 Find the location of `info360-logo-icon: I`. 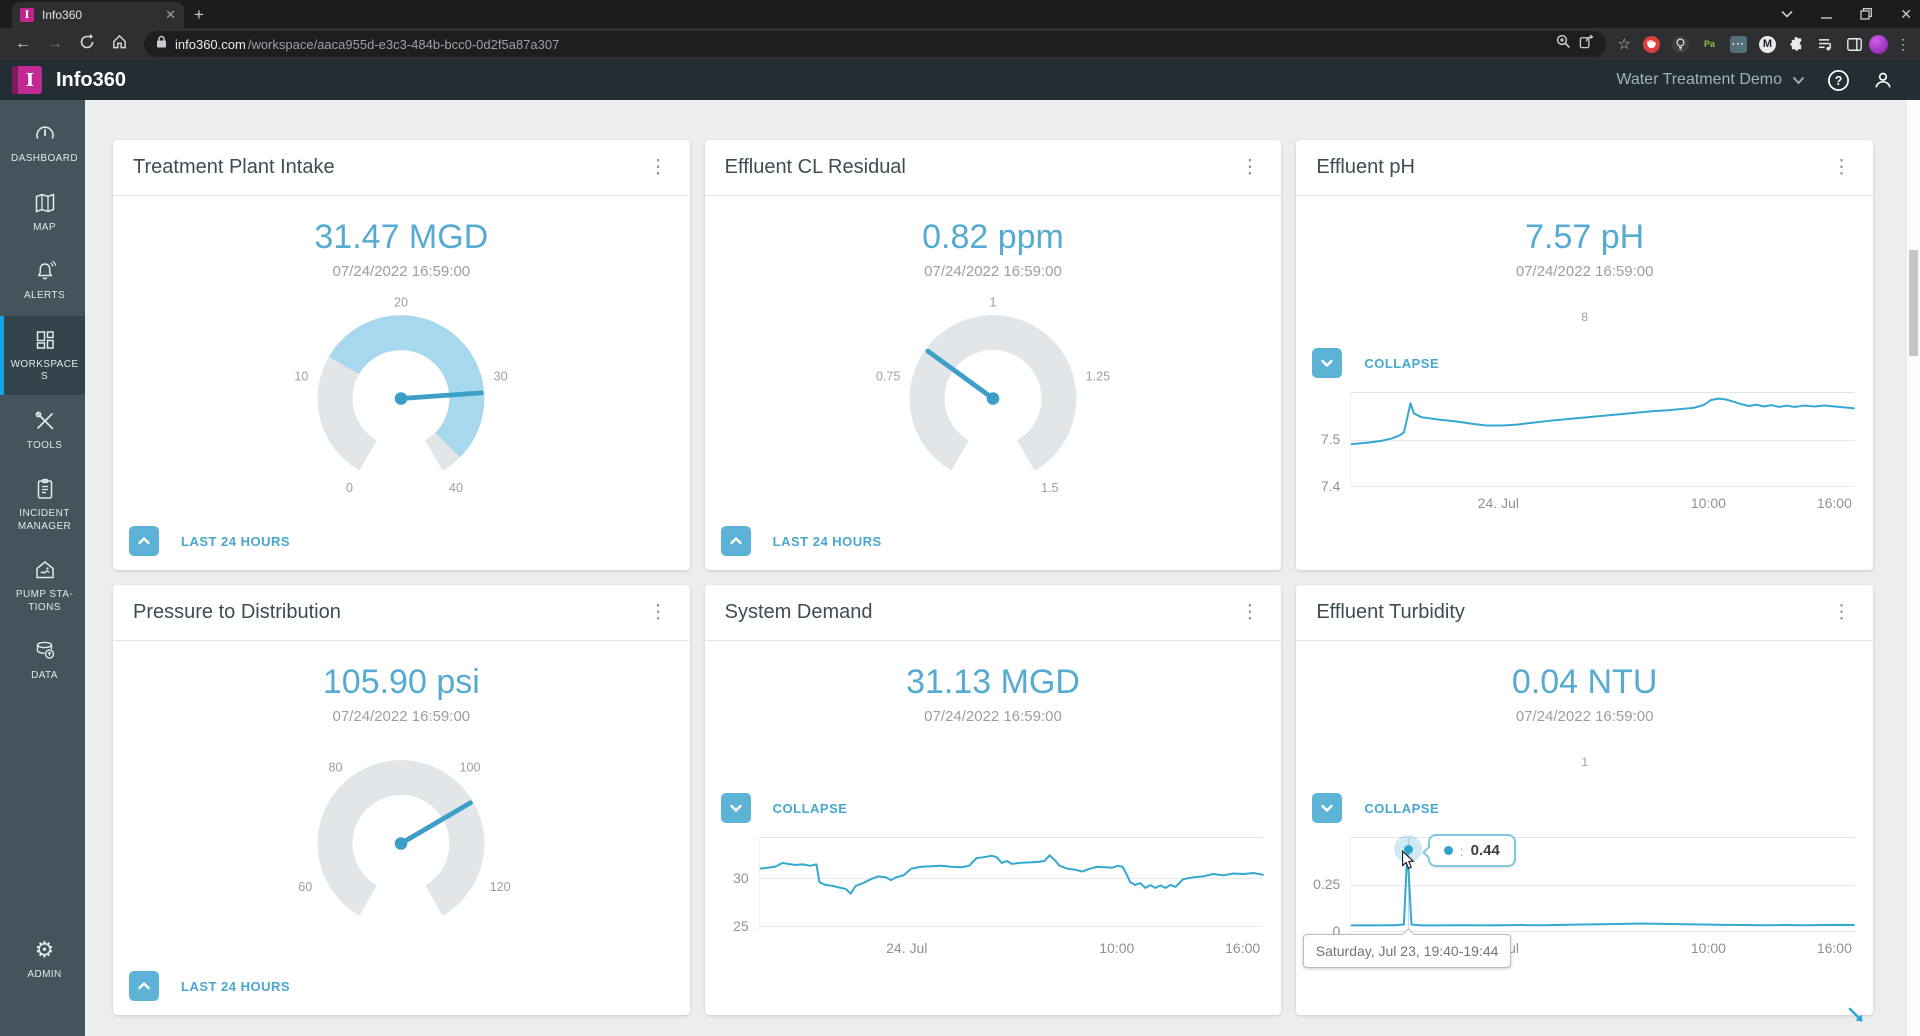

info360-logo-icon: I is located at coordinates (27, 80).